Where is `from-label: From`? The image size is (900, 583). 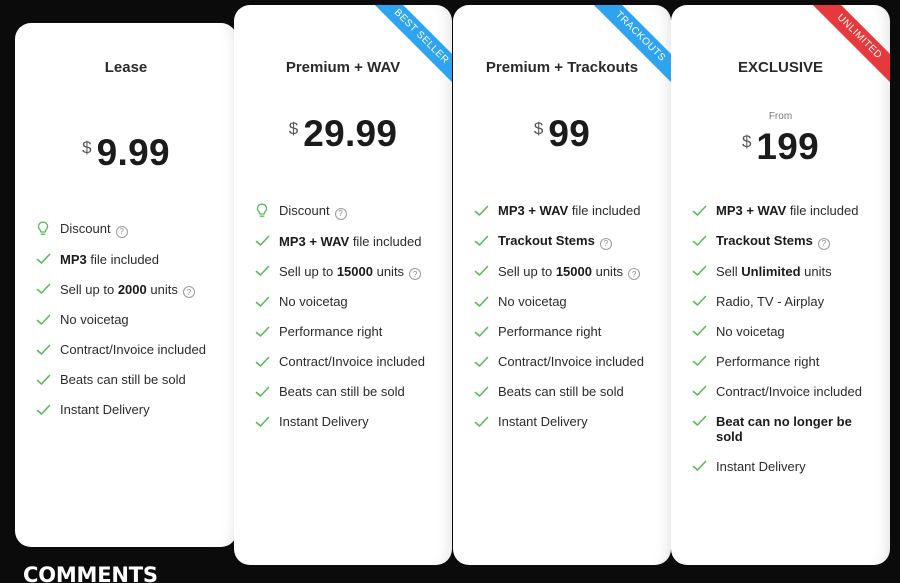
from-label: From is located at coordinates (780, 116).